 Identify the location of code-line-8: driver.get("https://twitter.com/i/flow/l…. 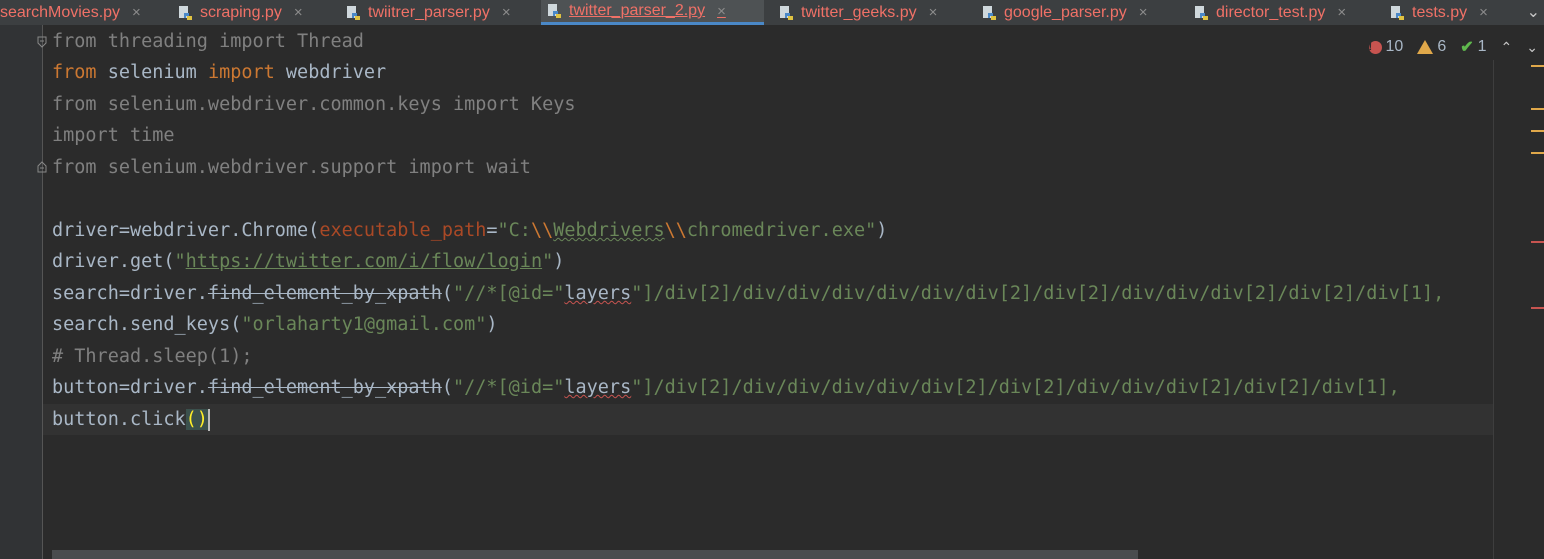
(308, 261).